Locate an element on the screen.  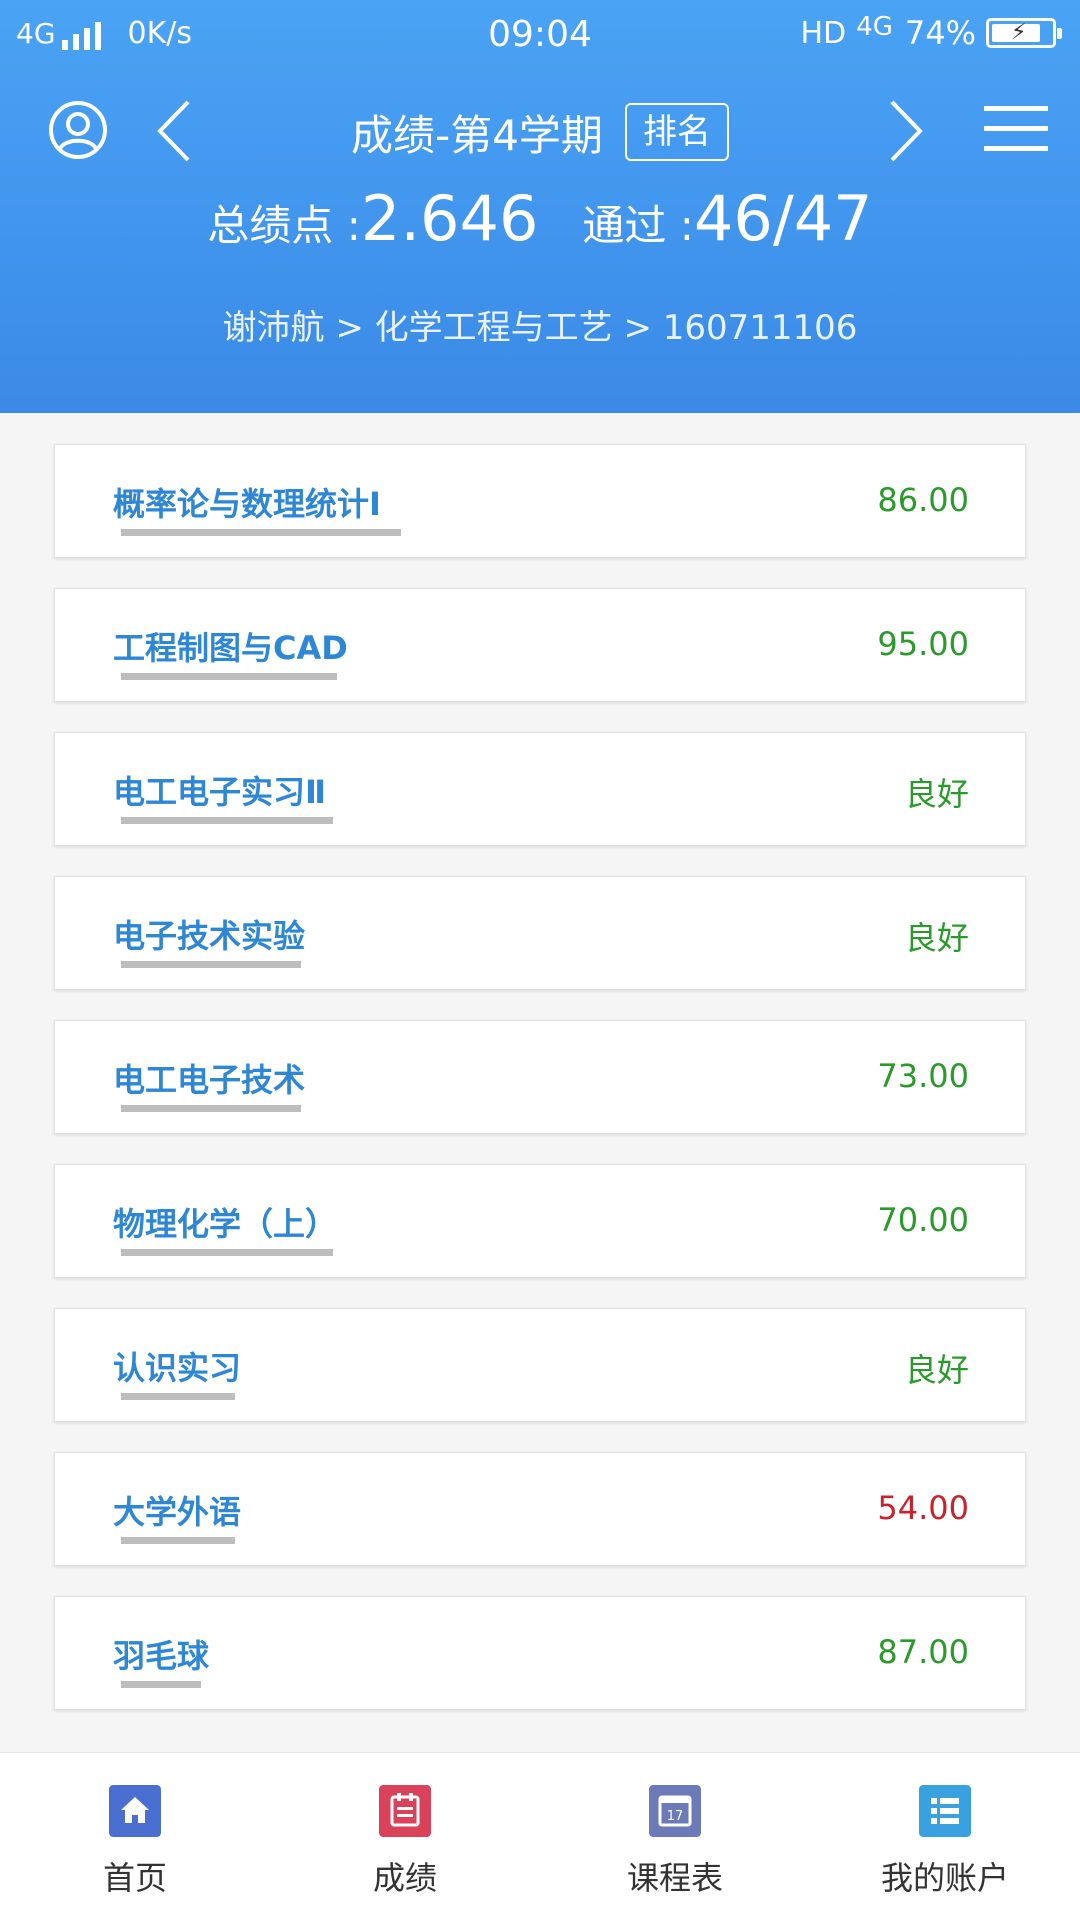
course-name: 工程制图与CAD is located at coordinates (230, 648).